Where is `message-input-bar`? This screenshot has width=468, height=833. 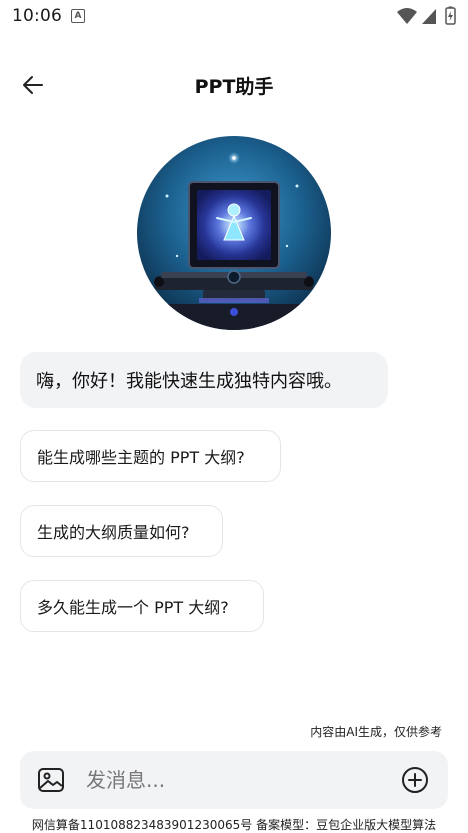 message-input-bar is located at coordinates (234, 780).